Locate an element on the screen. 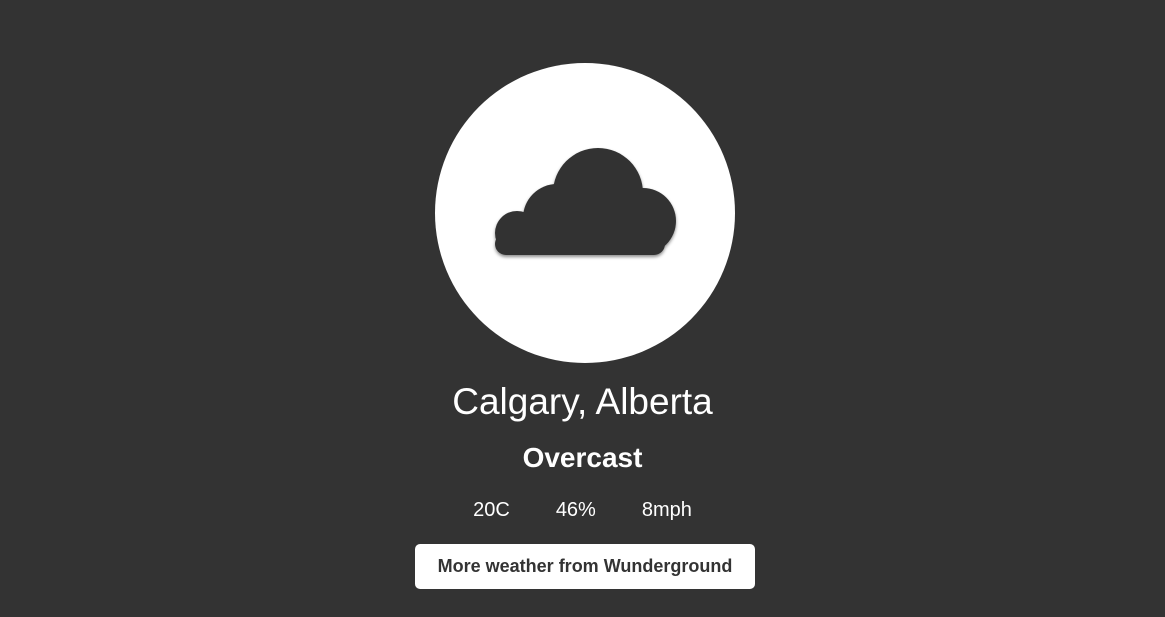 This screenshot has width=1165, height=617. weather-condition: Overcast is located at coordinates (582, 457).